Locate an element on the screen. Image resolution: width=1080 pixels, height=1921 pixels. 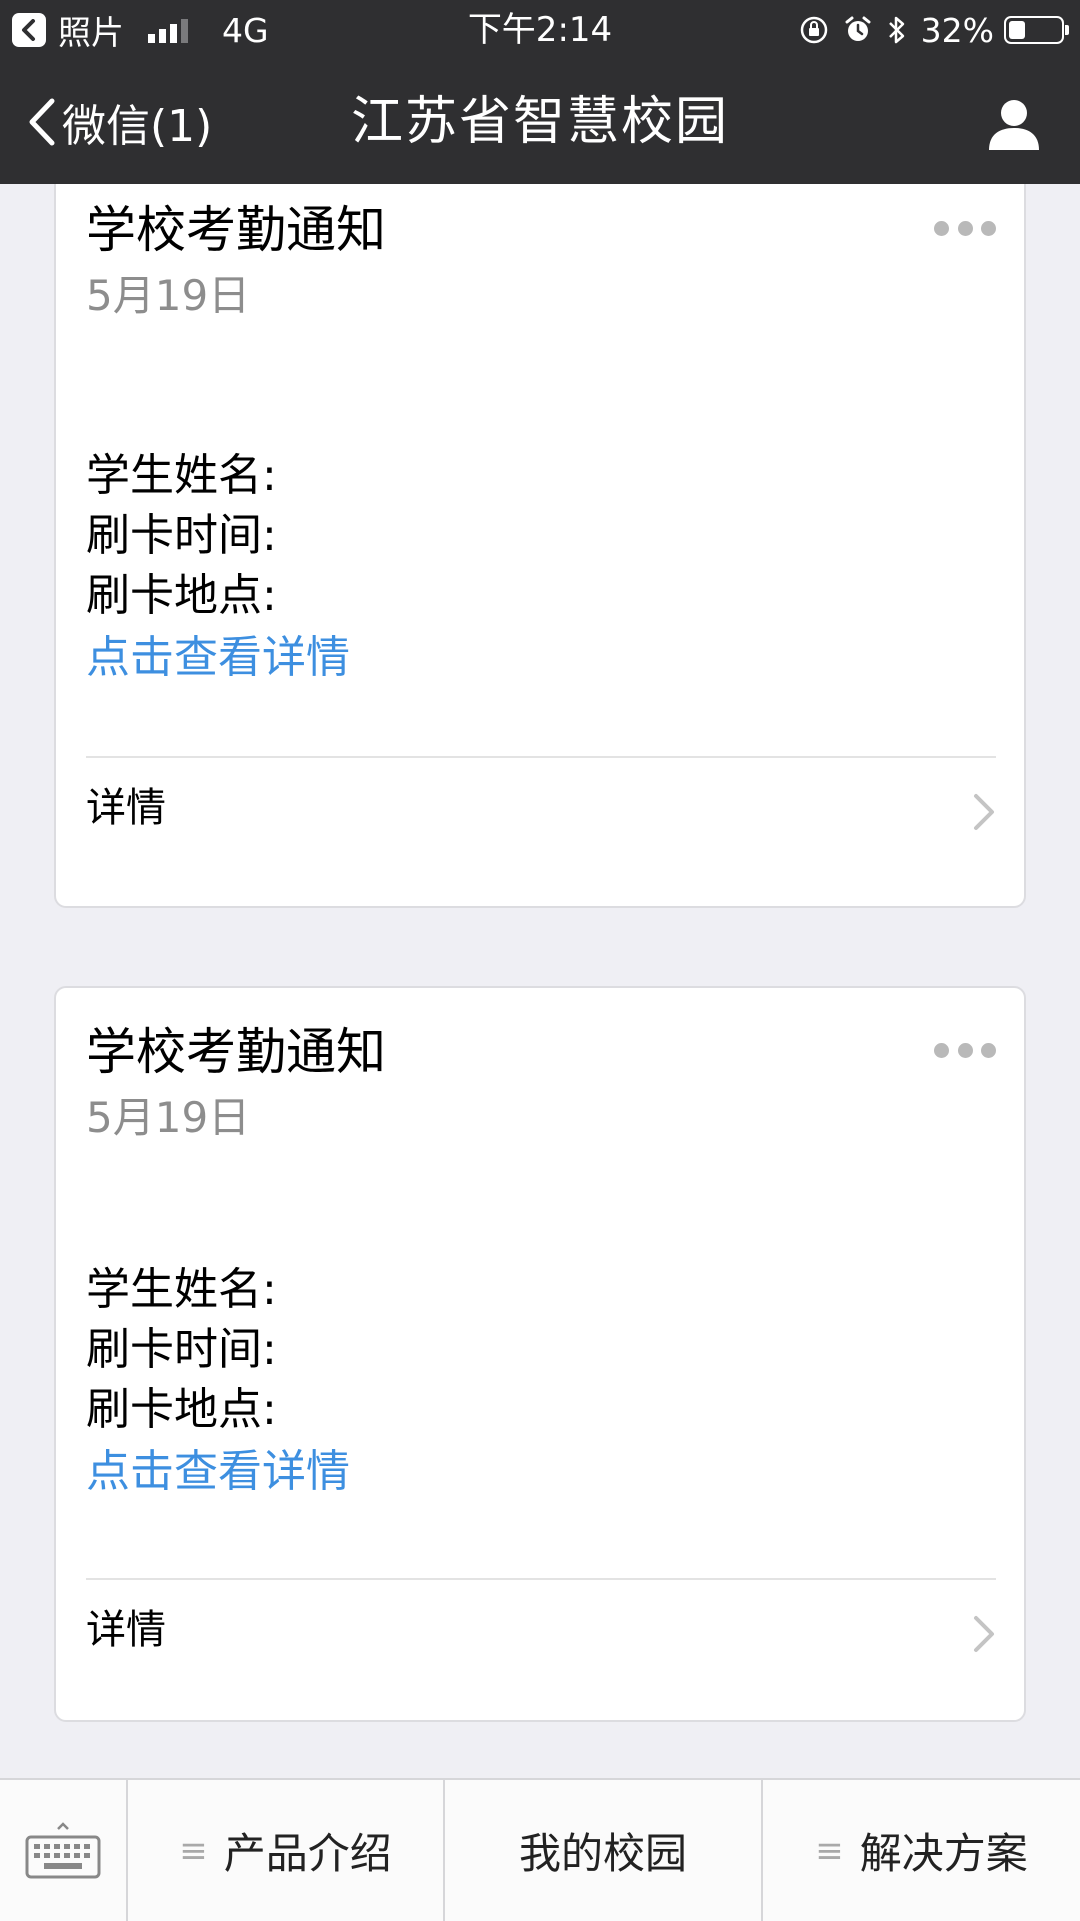
keyboard-toggle-button is located at coordinates (64, 1850).